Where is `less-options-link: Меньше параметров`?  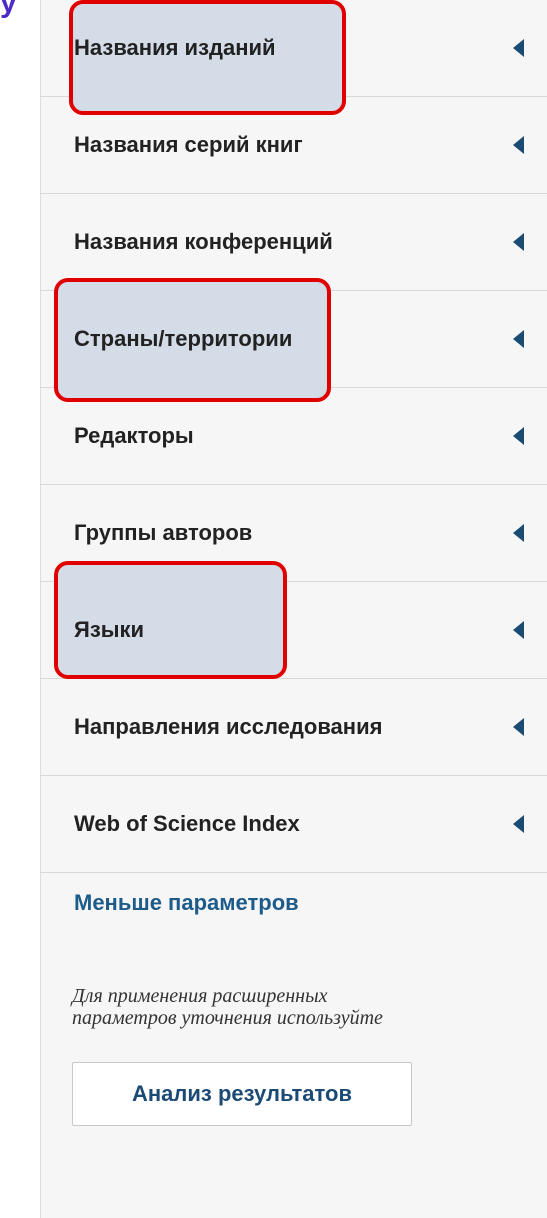 less-options-link: Меньше параметров is located at coordinates (186, 903).